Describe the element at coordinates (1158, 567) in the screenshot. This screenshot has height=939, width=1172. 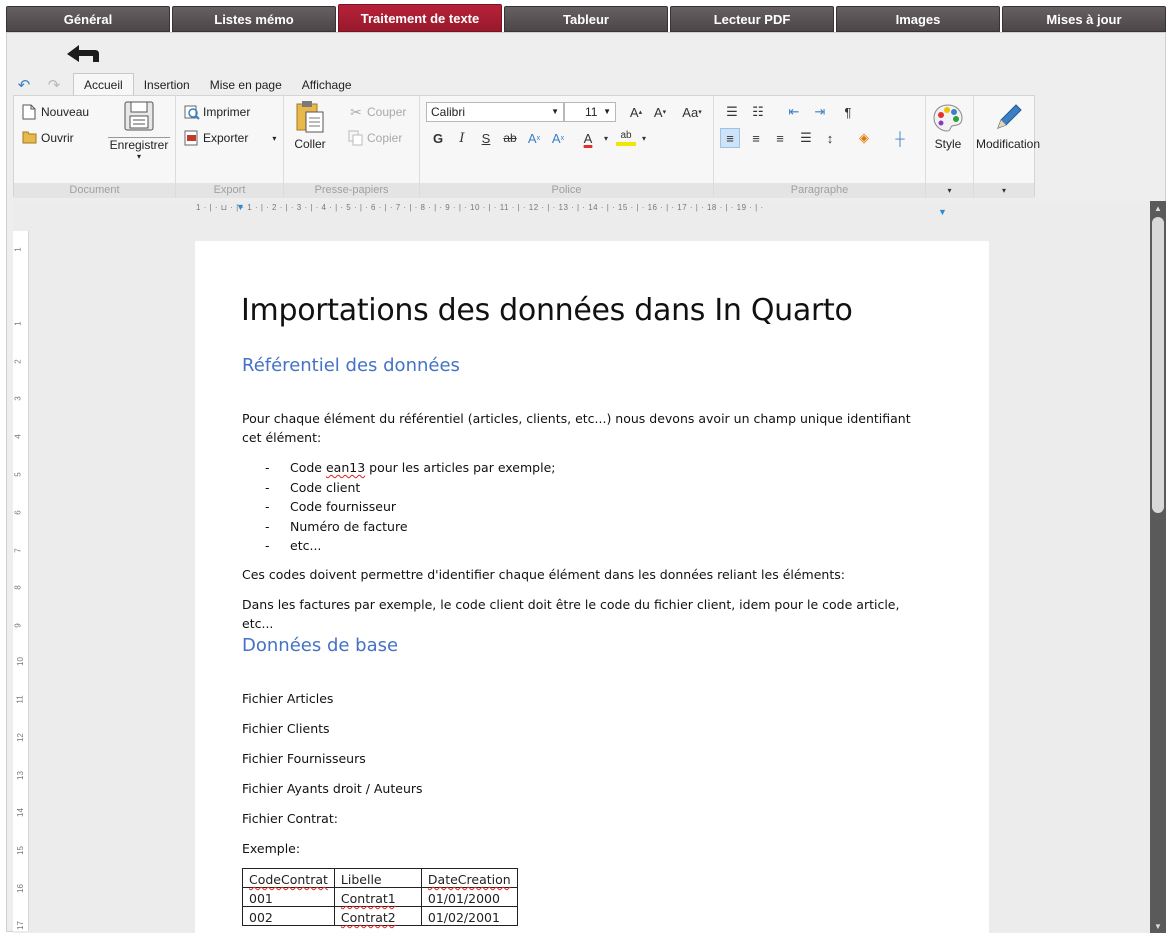
I see `vertical-scrollbar: ▲ ▼` at that location.